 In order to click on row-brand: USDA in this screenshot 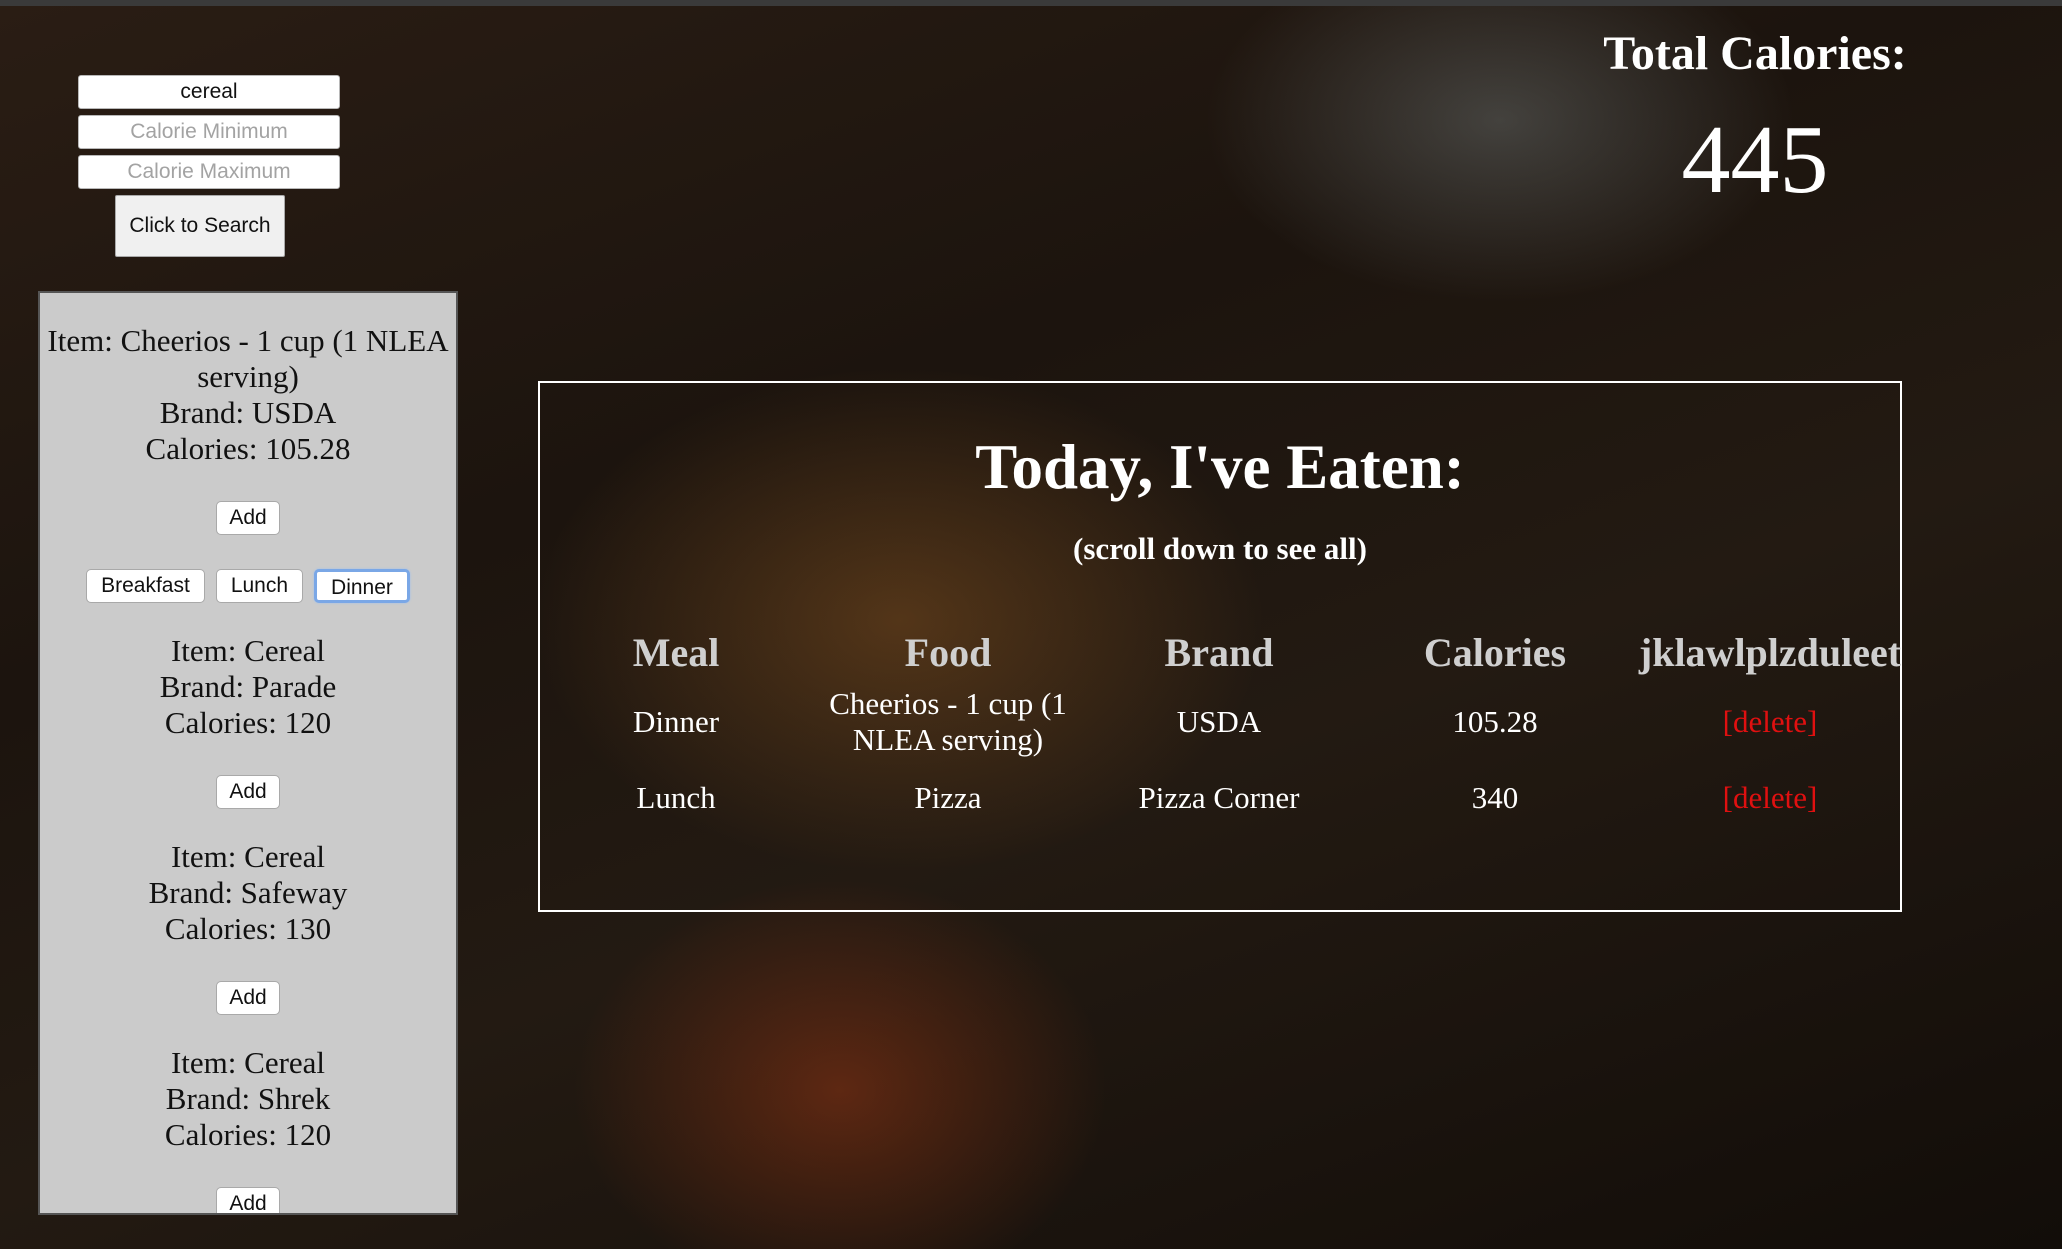, I will do `click(1219, 721)`.